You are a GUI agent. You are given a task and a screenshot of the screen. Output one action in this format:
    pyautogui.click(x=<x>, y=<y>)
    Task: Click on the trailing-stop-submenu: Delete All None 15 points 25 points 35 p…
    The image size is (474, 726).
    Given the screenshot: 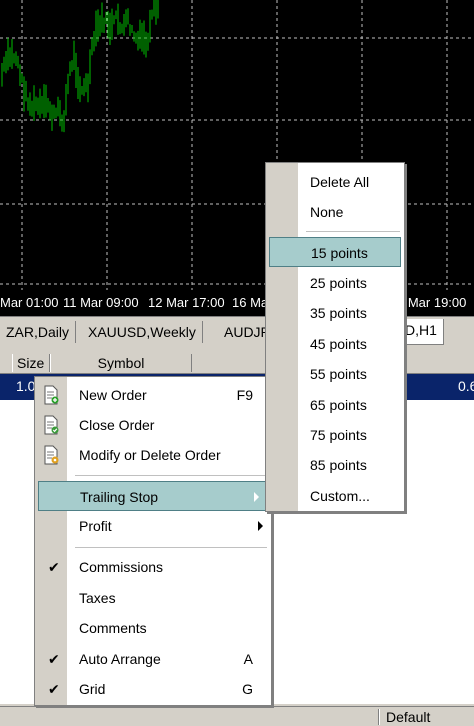 What is the action you would take?
    pyautogui.click(x=335, y=337)
    